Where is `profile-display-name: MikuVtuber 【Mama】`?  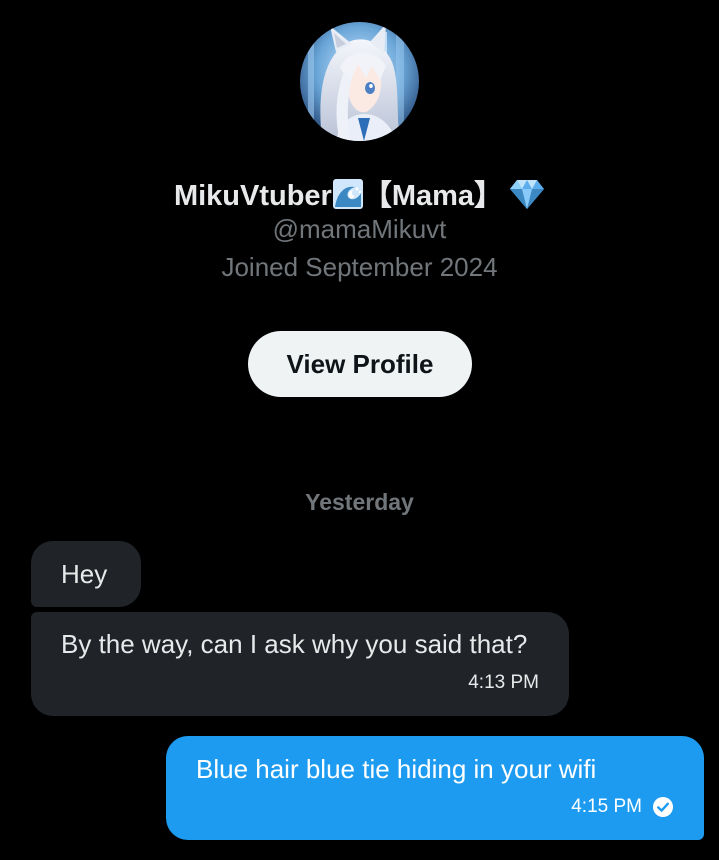 profile-display-name: MikuVtuber 【Mama】 is located at coordinates (359, 193).